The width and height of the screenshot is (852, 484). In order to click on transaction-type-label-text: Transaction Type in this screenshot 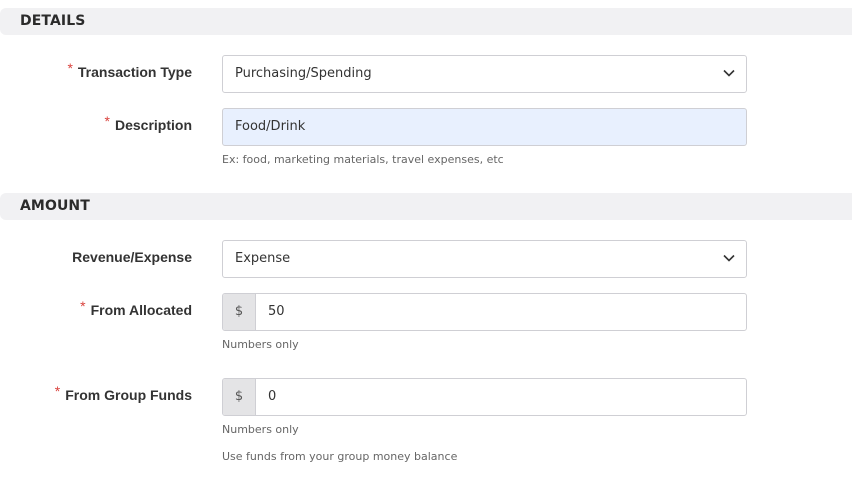, I will do `click(134, 72)`.